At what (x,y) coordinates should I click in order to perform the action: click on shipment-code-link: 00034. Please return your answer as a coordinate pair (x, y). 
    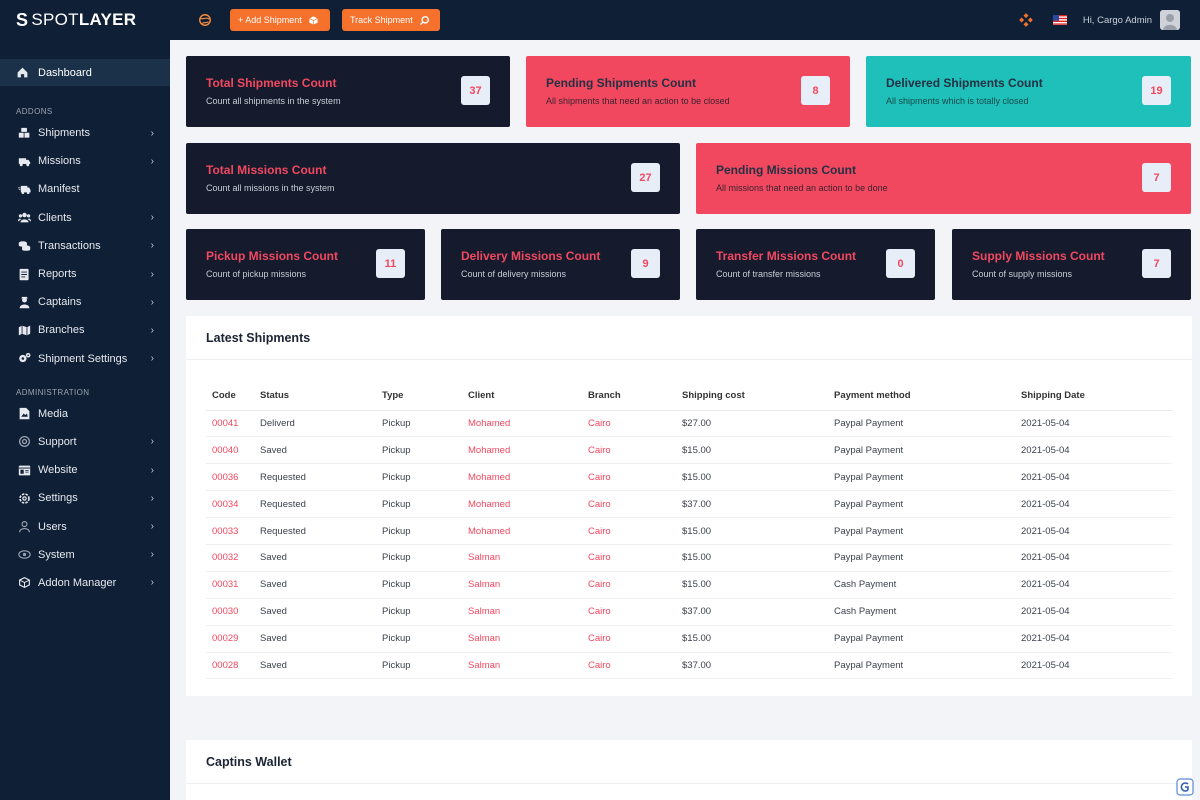
    Looking at the image, I should click on (230, 504).